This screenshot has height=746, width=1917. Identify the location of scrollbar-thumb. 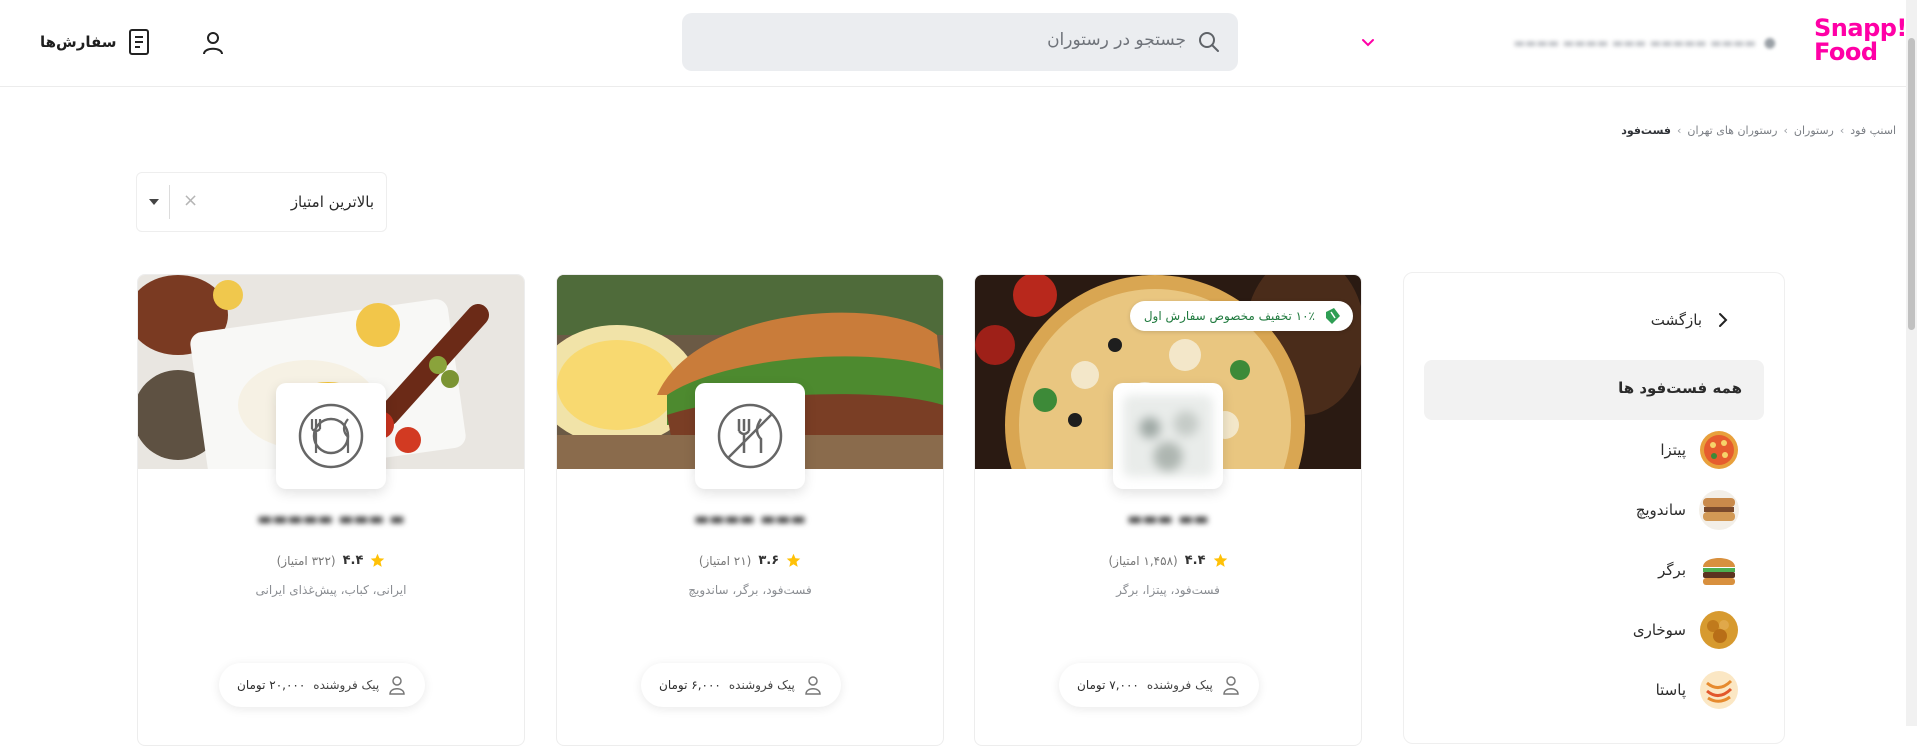
(1911, 184).